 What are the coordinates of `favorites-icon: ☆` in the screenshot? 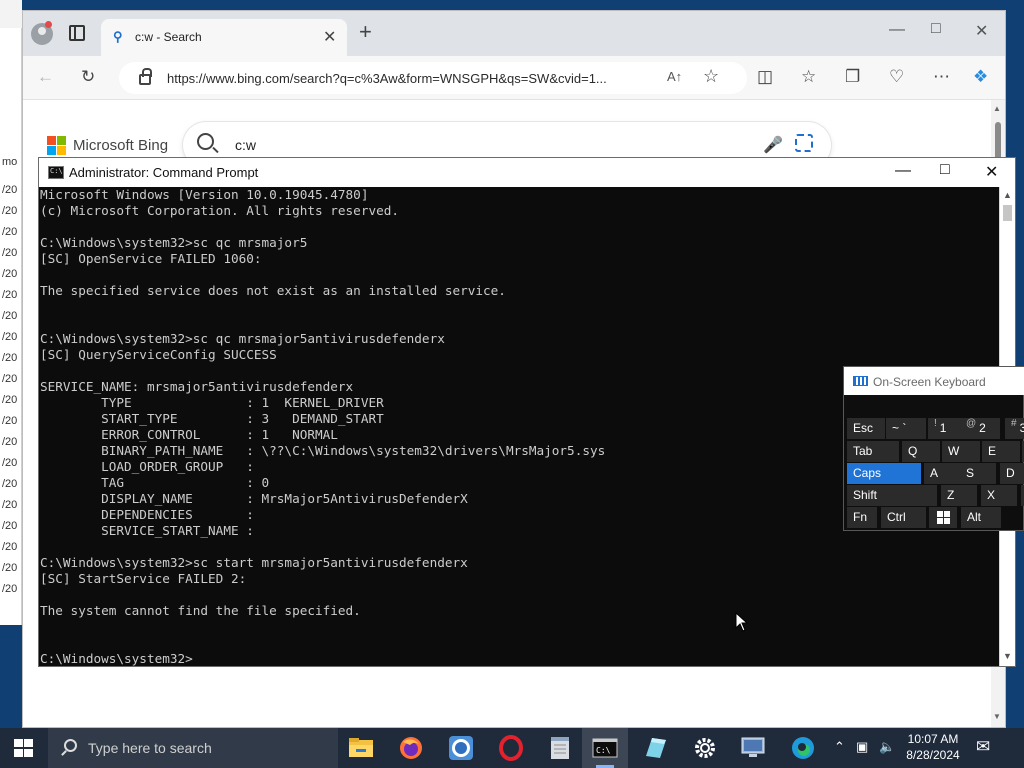 It's located at (808, 77).